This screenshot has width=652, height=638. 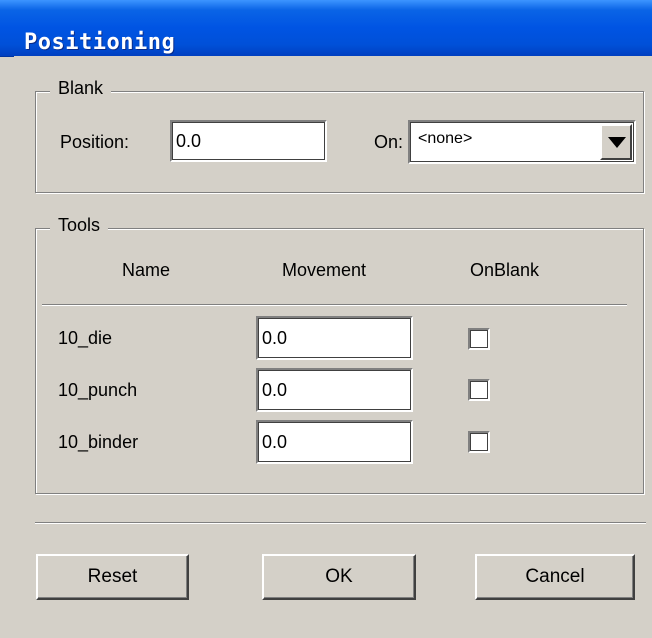 What do you see at coordinates (98, 442) in the screenshot?
I see `tool-name: 10_binder` at bounding box center [98, 442].